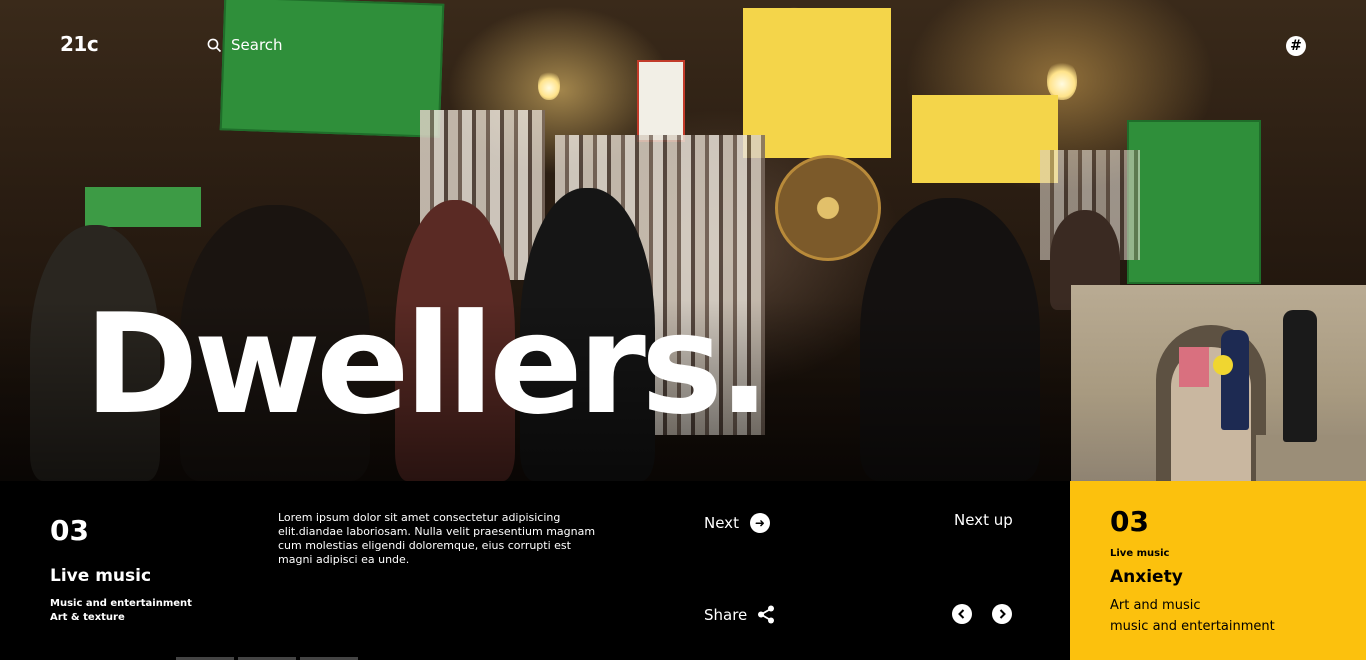 The image size is (1366, 660). Describe the element at coordinates (1194, 367) in the screenshot. I see `pink-wall` at that location.